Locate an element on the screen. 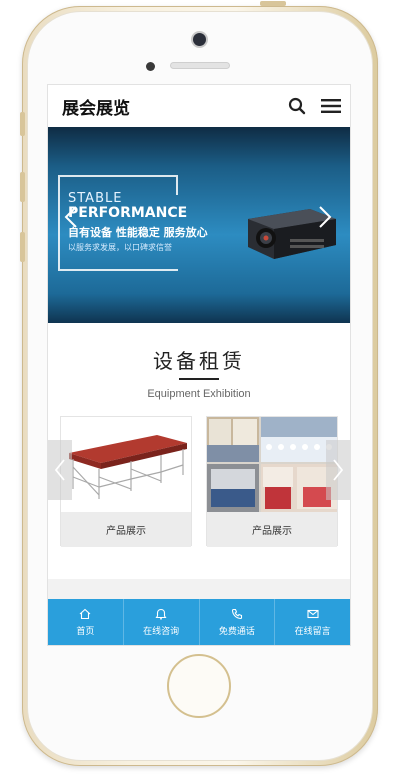 The height and width of the screenshot is (775, 400). chat-icon is located at coordinates (161, 614).